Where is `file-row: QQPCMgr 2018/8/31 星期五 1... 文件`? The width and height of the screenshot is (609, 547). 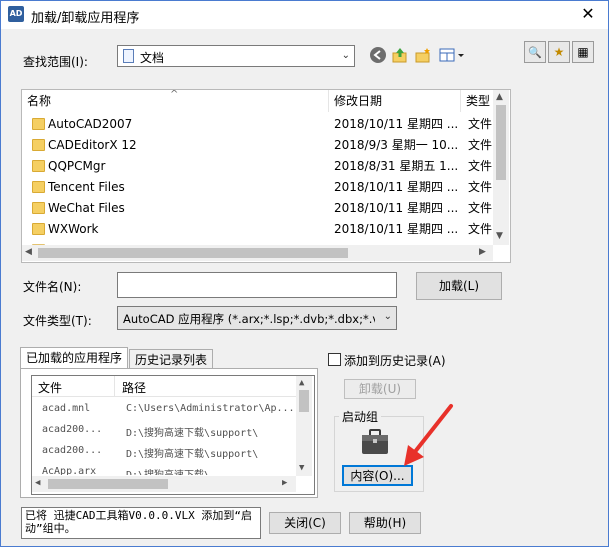 file-row: QQPCMgr 2018/8/31 星期五 1... 文件 is located at coordinates (258, 166).